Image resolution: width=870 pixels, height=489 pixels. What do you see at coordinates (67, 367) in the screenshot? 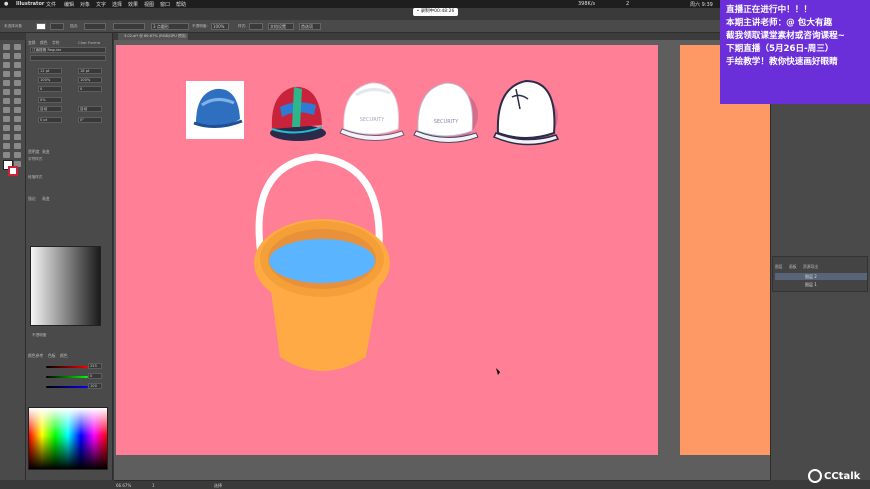
I see `red-slider` at bounding box center [67, 367].